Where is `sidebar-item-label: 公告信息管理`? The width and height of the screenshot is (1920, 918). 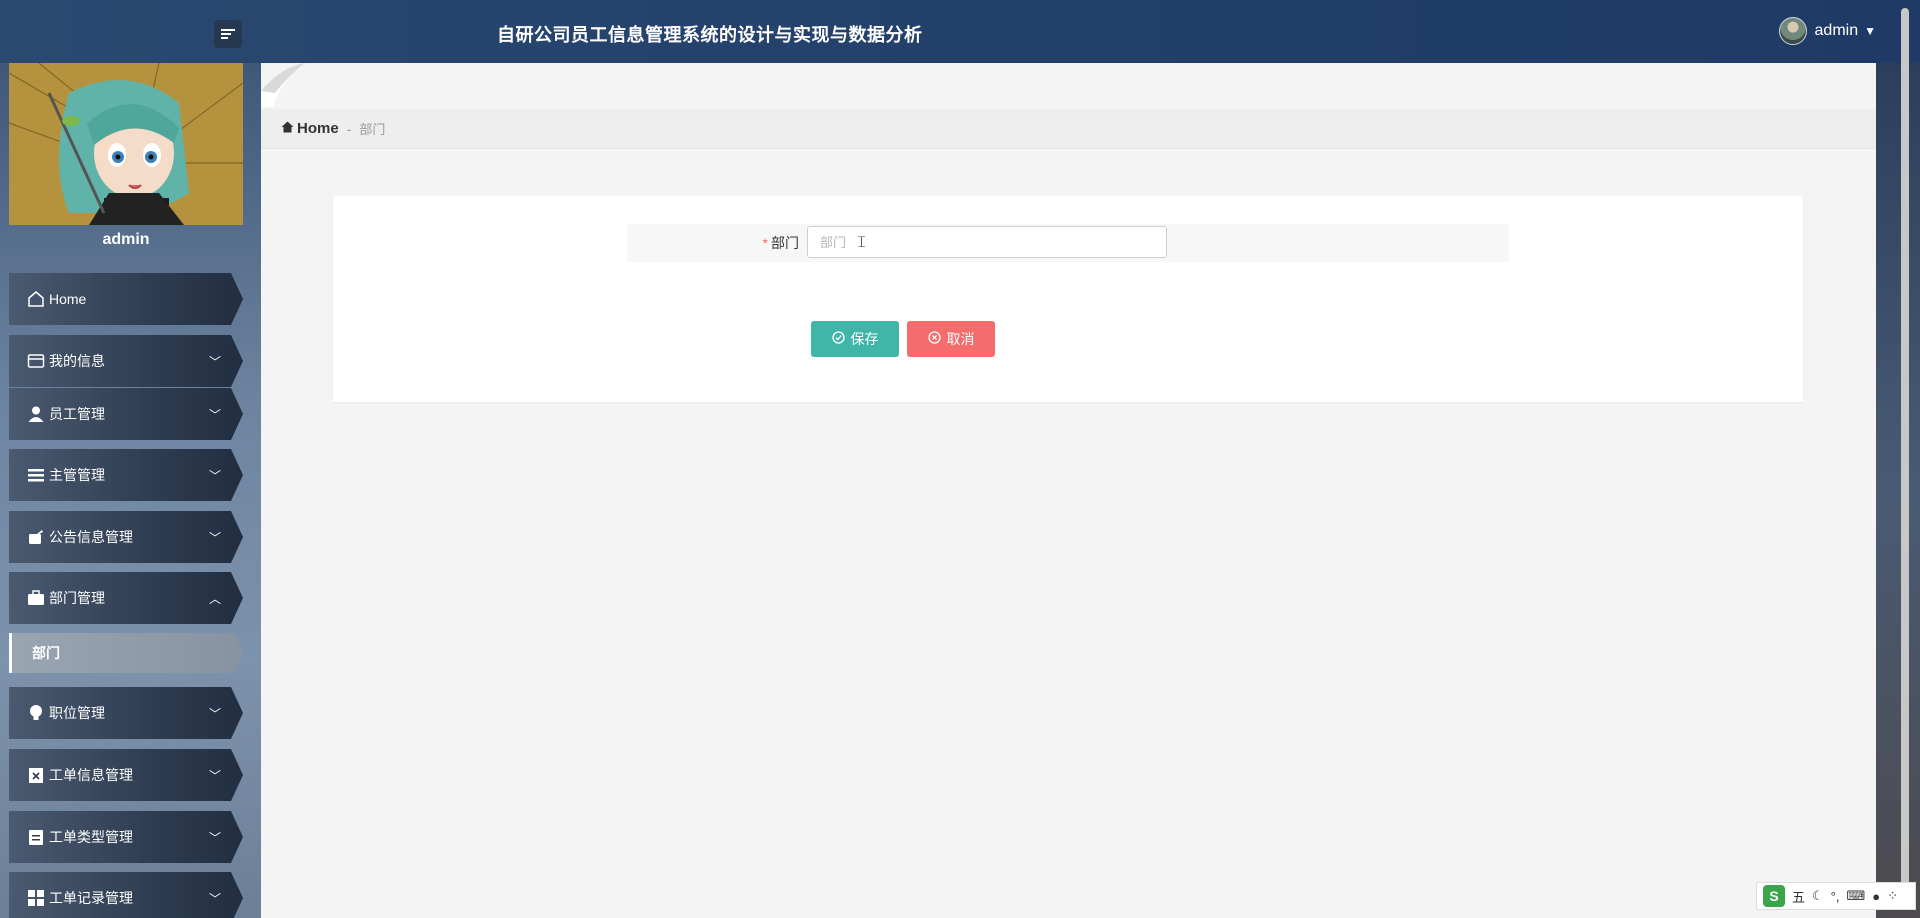 sidebar-item-label: 公告信息管理 is located at coordinates (91, 537).